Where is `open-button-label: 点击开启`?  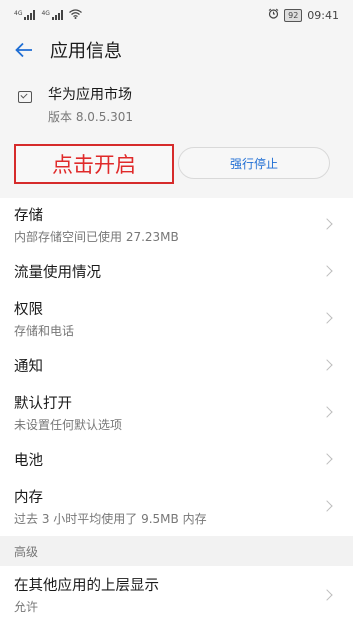 open-button-label: 点击开启 is located at coordinates (94, 165).